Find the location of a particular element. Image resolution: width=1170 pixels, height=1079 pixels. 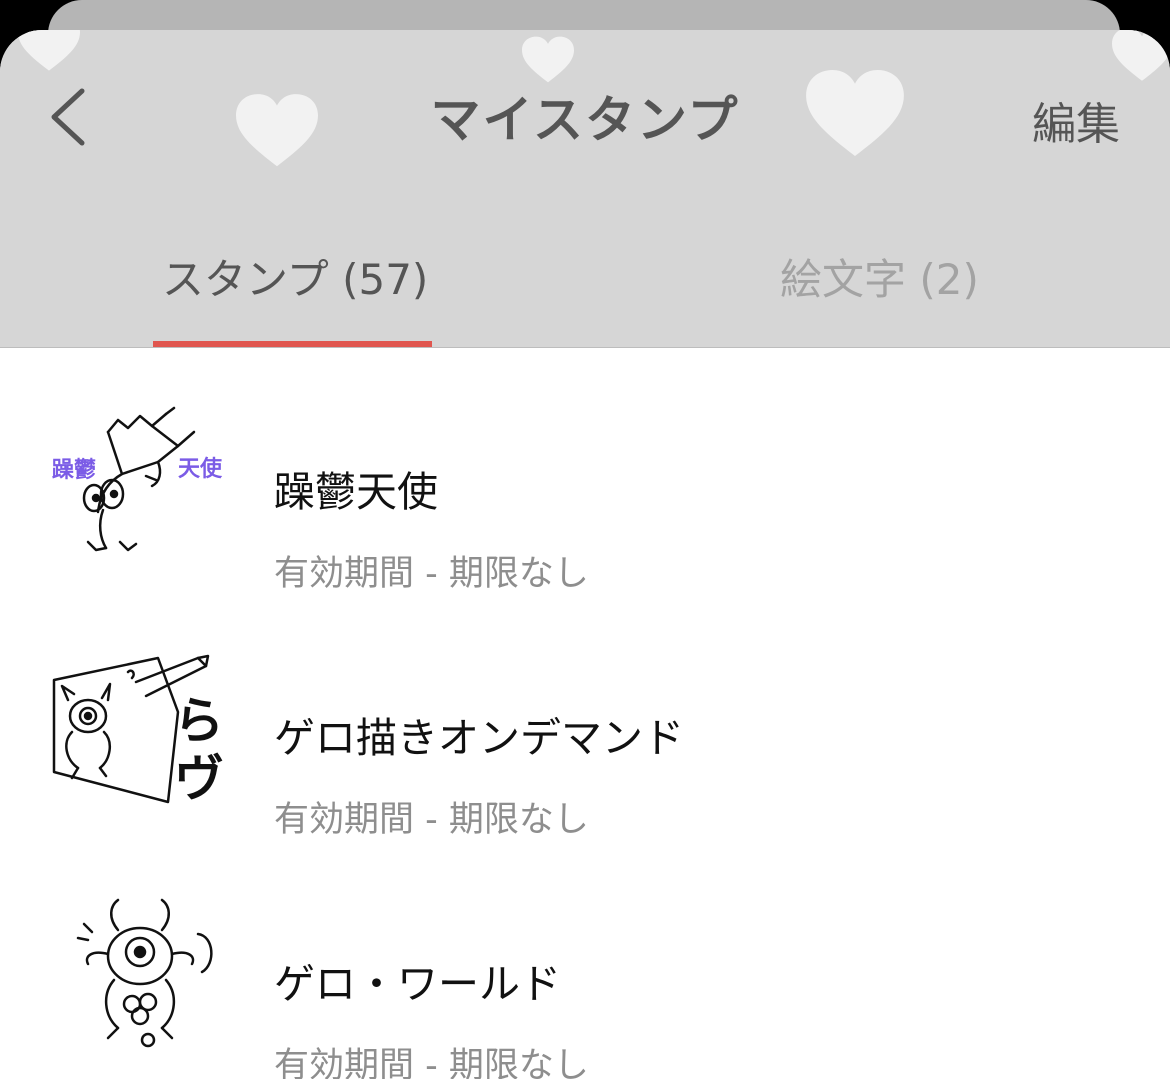

stamp-name: 躁鬱天使 is located at coordinates (356, 492).